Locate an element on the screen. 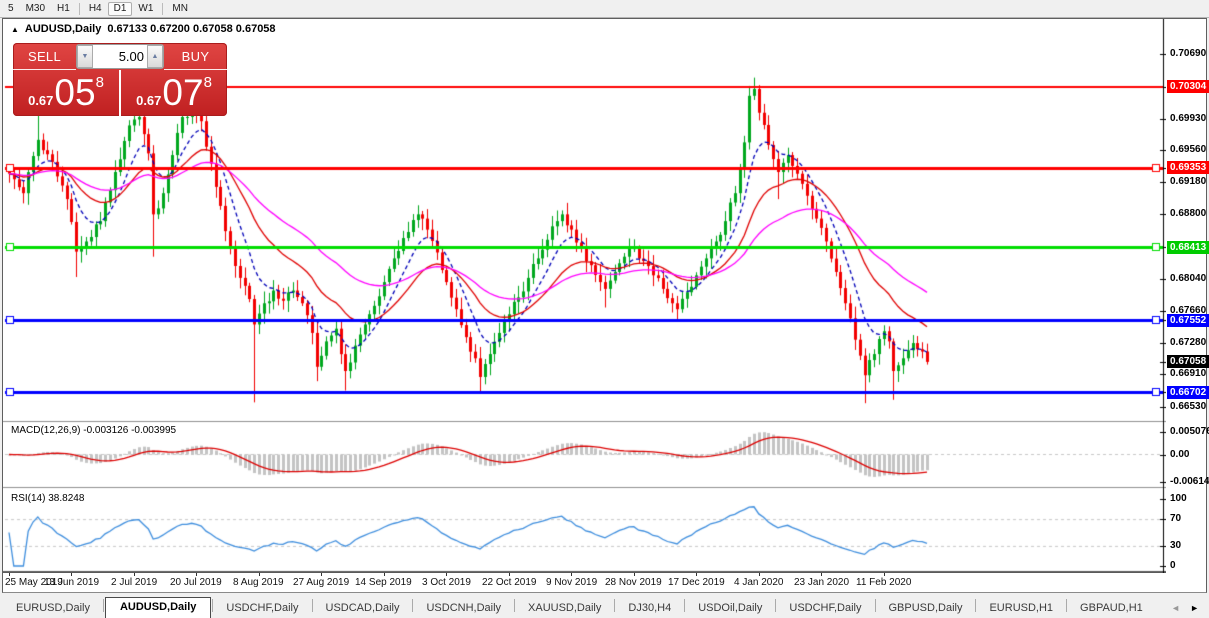  rsi-label: RSI(14) 38.8248 is located at coordinates (48, 498).